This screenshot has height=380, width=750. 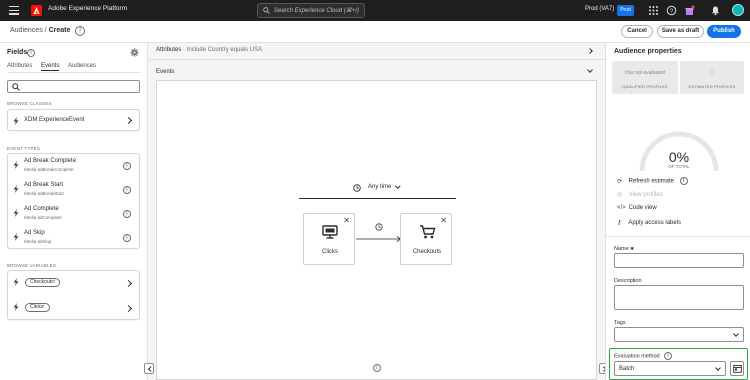 I want to click on attributes-summary-text: Include Country equals USA, so click(x=224, y=50).